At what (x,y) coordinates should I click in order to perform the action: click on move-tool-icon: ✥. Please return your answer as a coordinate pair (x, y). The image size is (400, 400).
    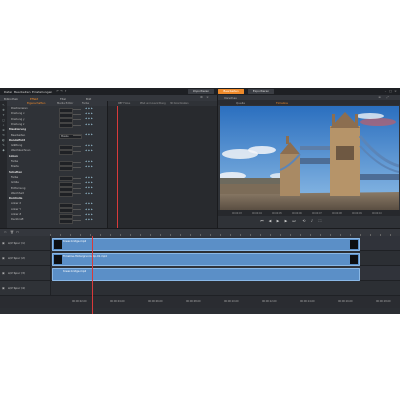
    Looking at the image, I should click on (4, 110).